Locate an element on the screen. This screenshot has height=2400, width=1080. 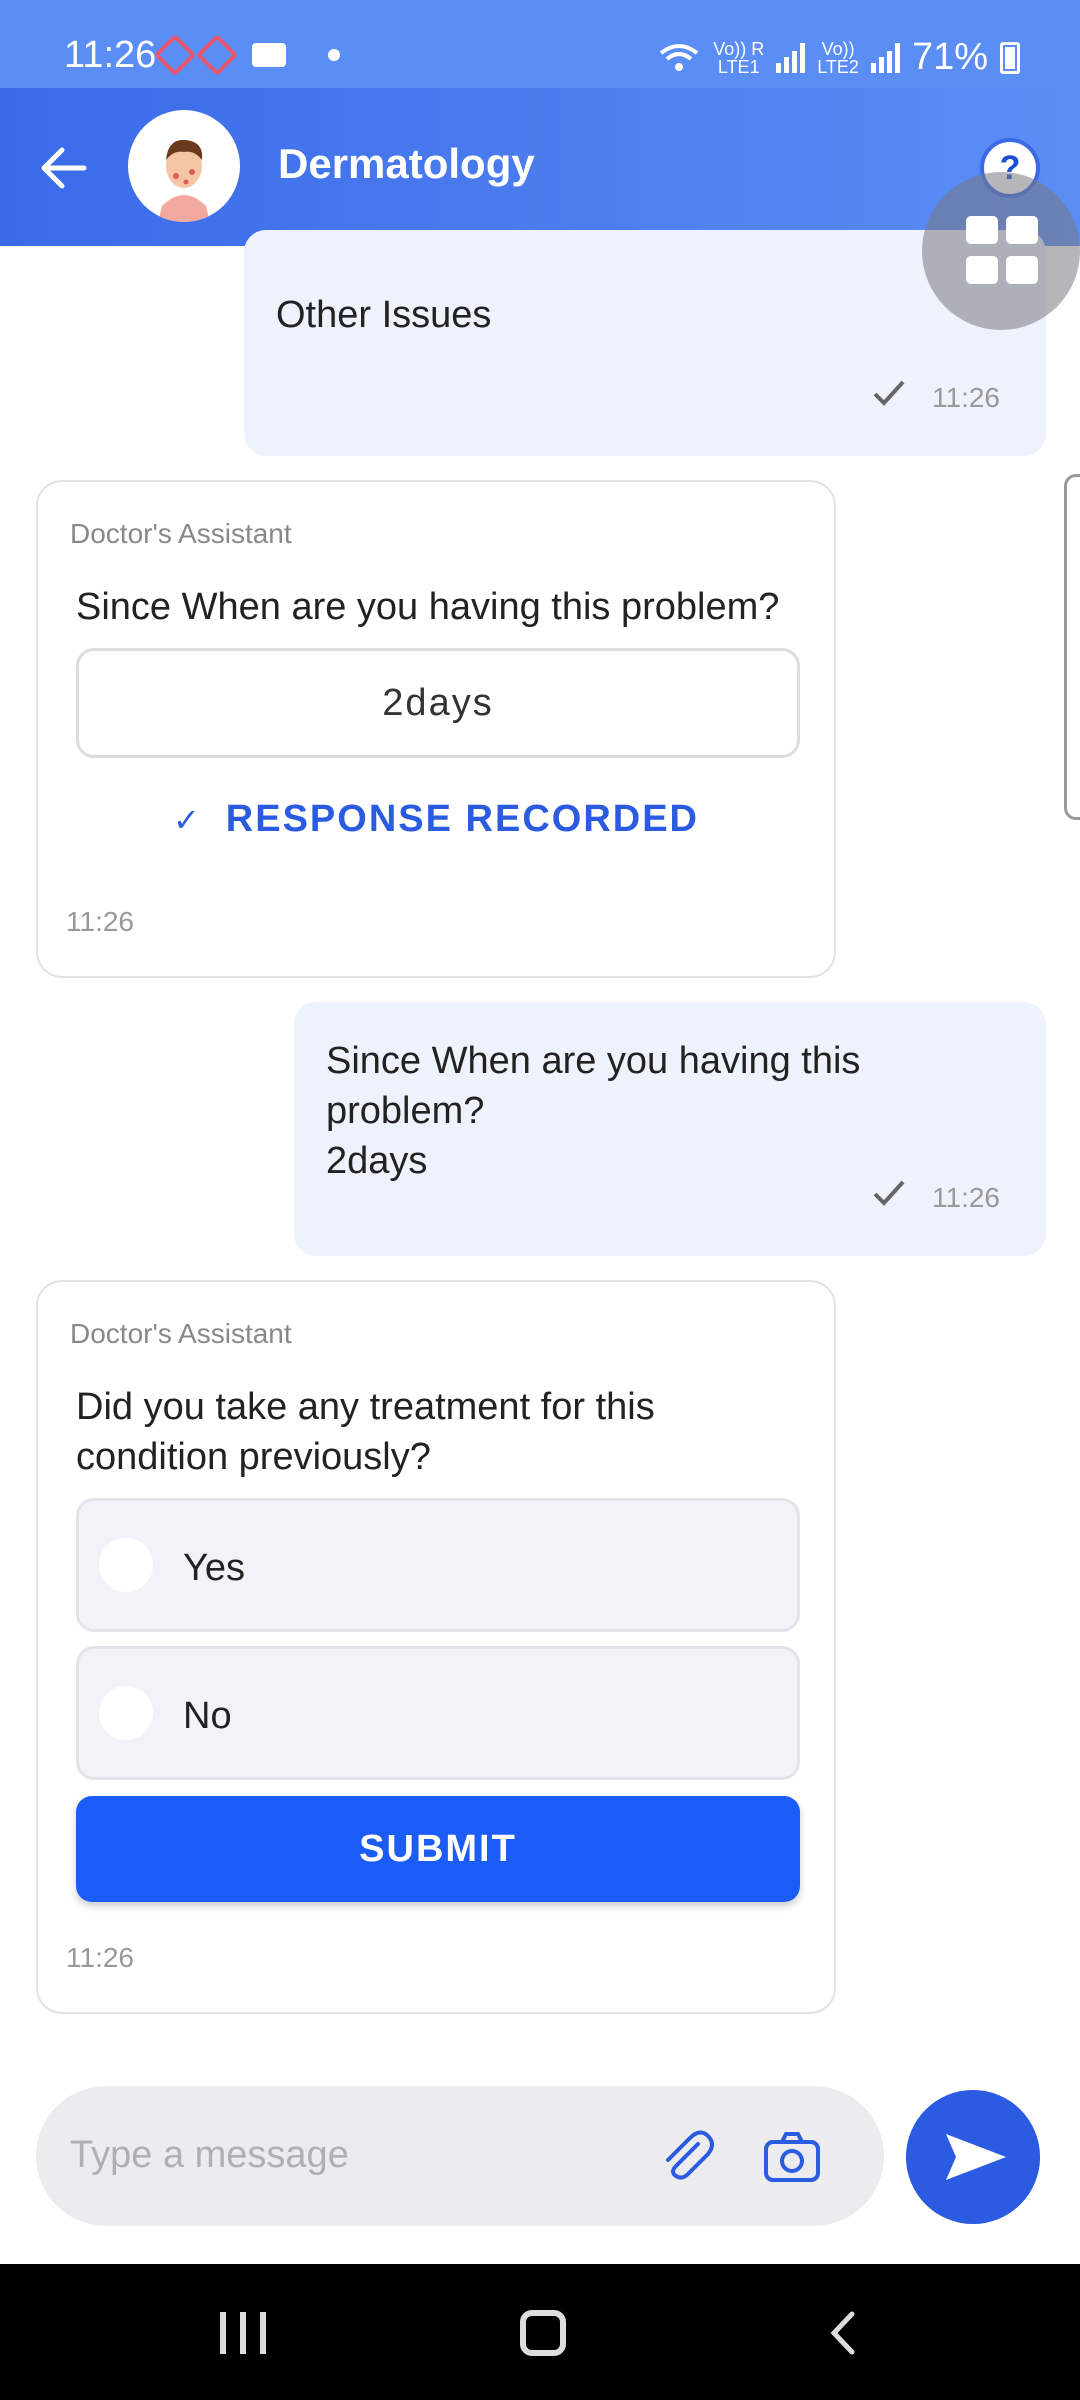
response-recorded-status: ✓ RESPONSE RECORDED is located at coordinates (436, 819).